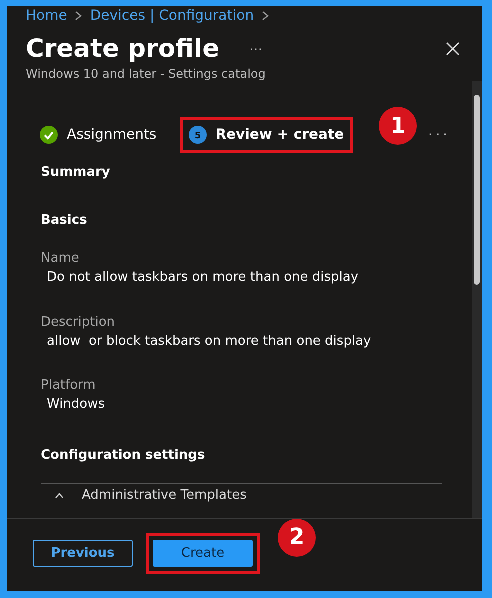  Describe the element at coordinates (60, 258) in the screenshot. I see `field-label: Name` at that location.